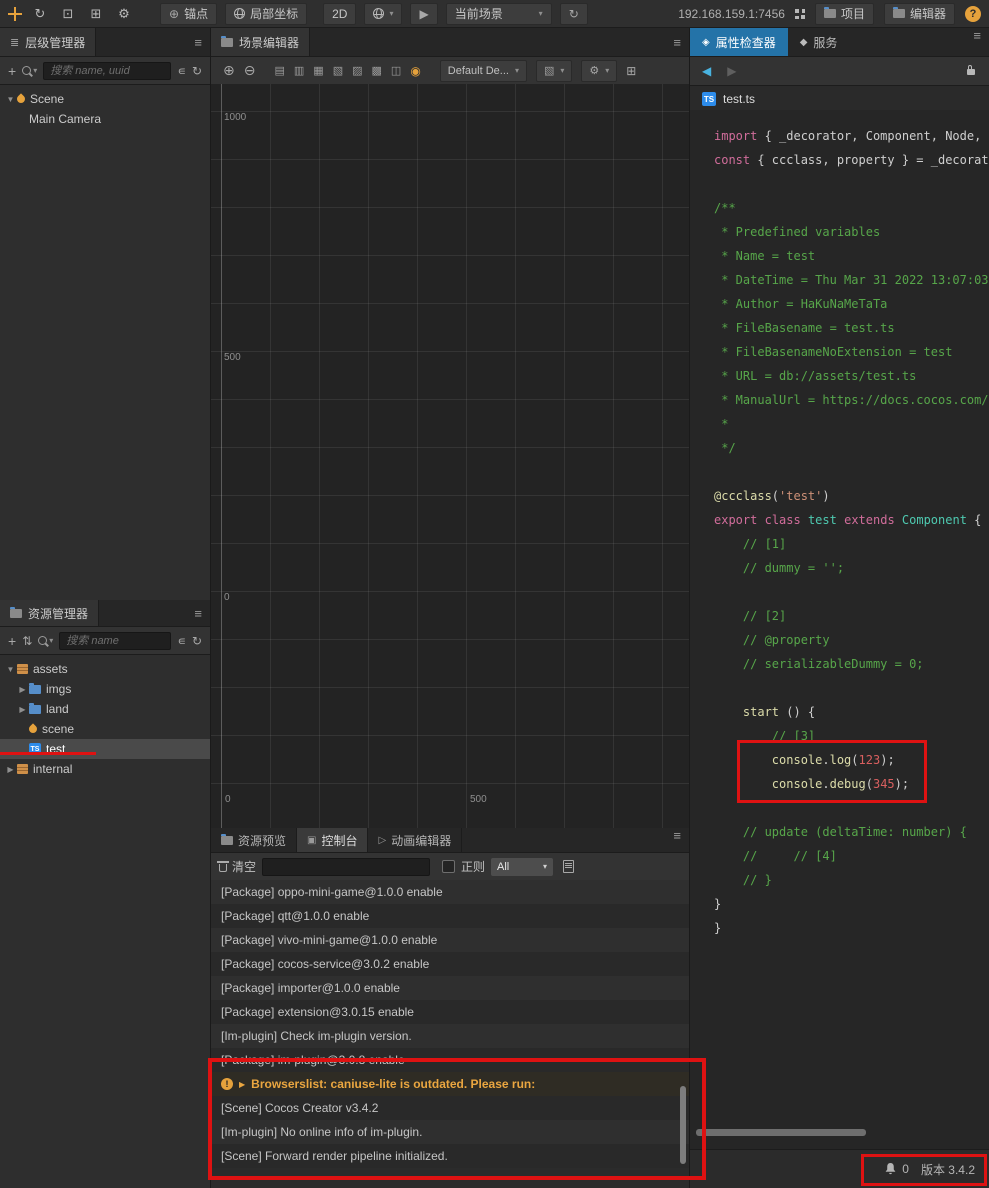 This screenshot has height=1188, width=989. I want to click on console-log-row: [Im-plugin] No online info of im-plugin., so click(450, 1132).